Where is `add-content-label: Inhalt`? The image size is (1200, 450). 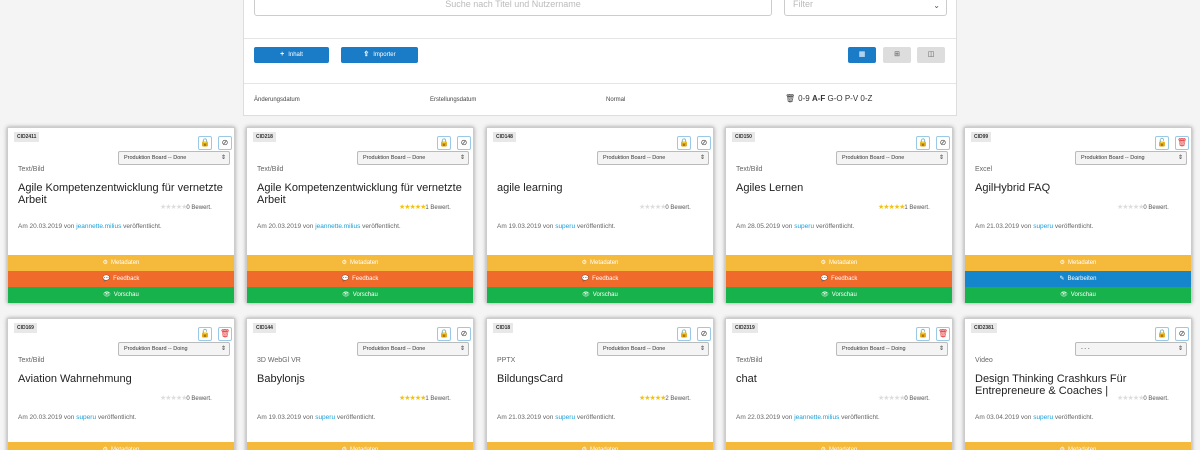 add-content-label: Inhalt is located at coordinates (295, 55).